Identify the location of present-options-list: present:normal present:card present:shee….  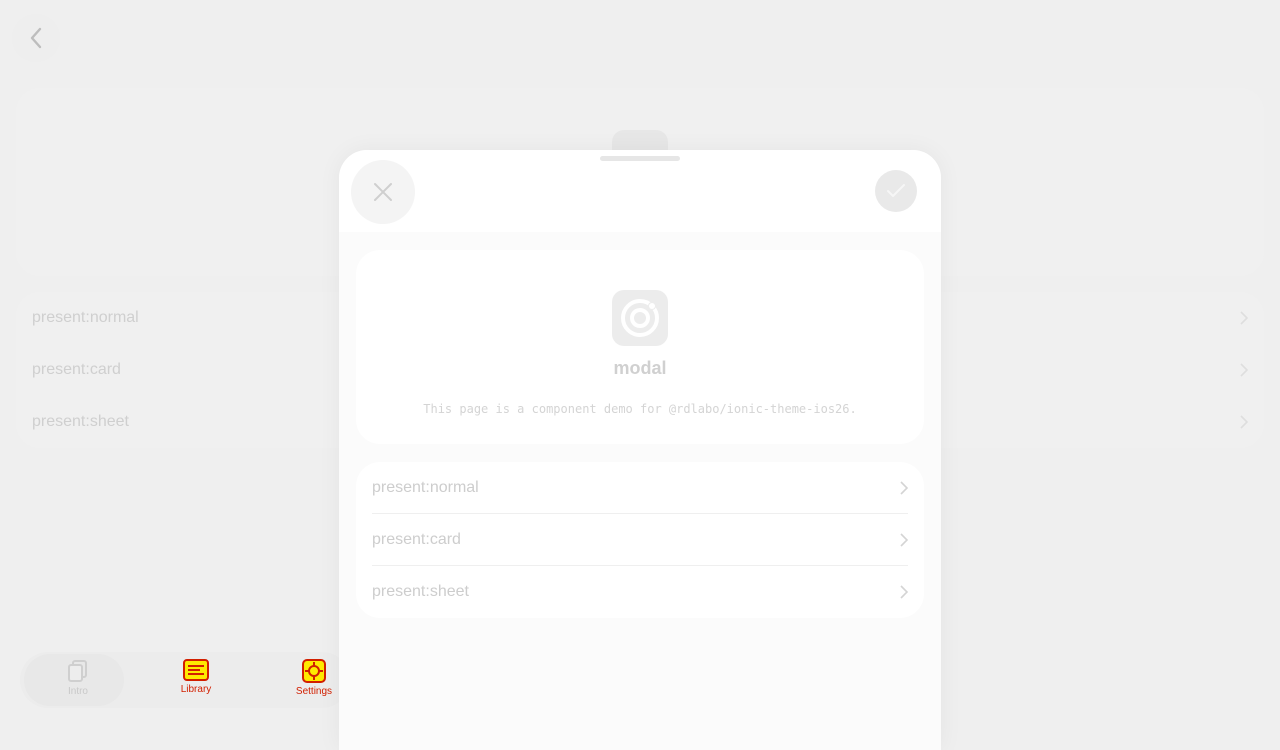
(640, 540).